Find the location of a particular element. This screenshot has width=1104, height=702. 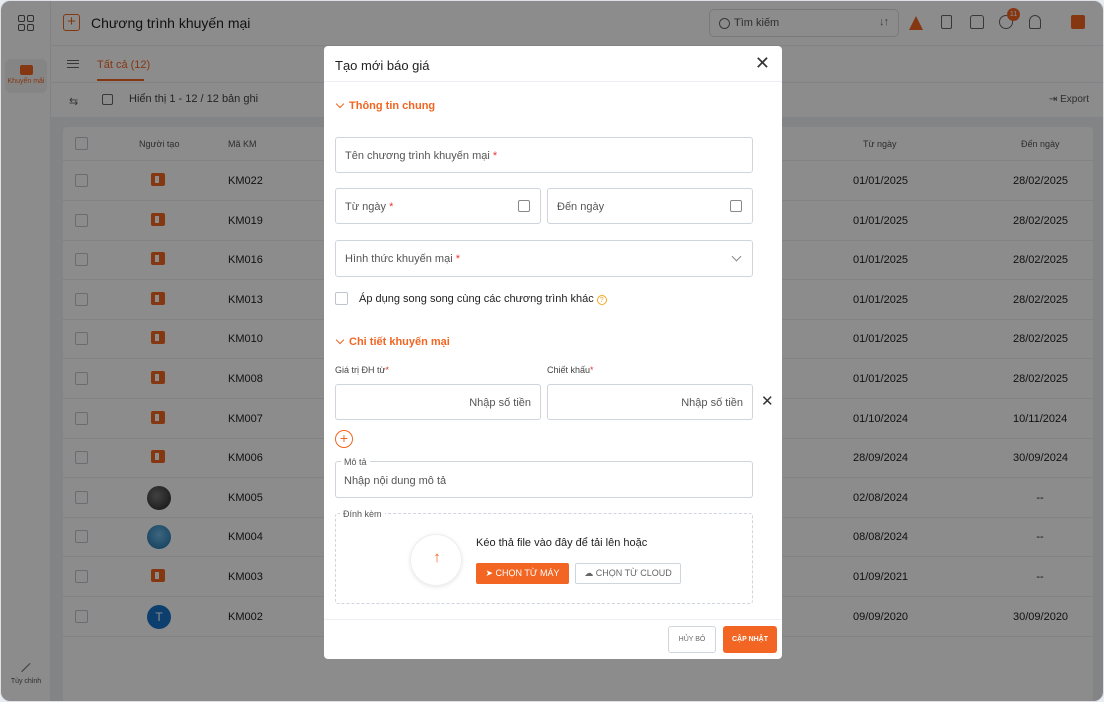

close-icon: ✕ is located at coordinates (762, 63).